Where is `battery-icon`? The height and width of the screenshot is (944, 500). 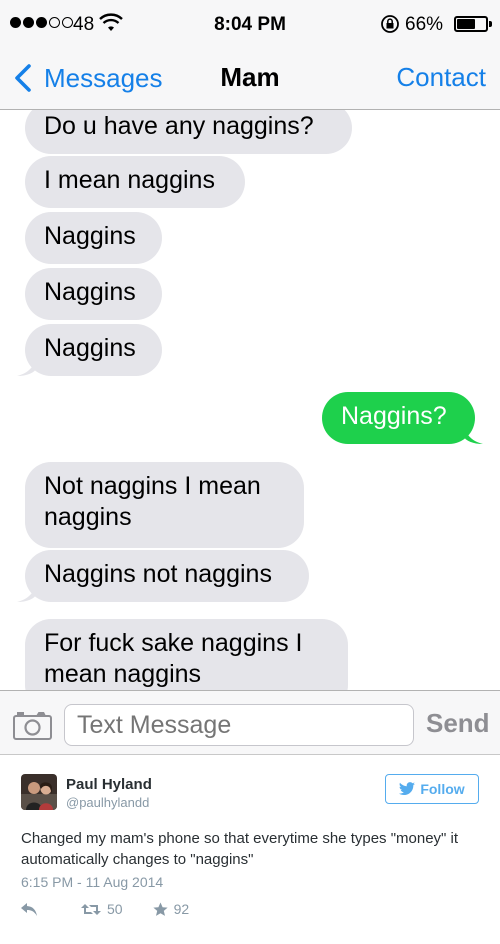 battery-icon is located at coordinates (473, 24).